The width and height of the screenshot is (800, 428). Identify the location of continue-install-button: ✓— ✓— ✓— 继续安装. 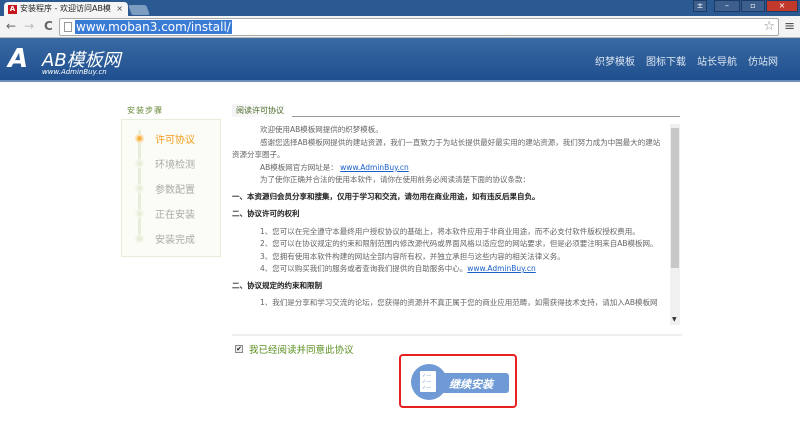
(460, 382).